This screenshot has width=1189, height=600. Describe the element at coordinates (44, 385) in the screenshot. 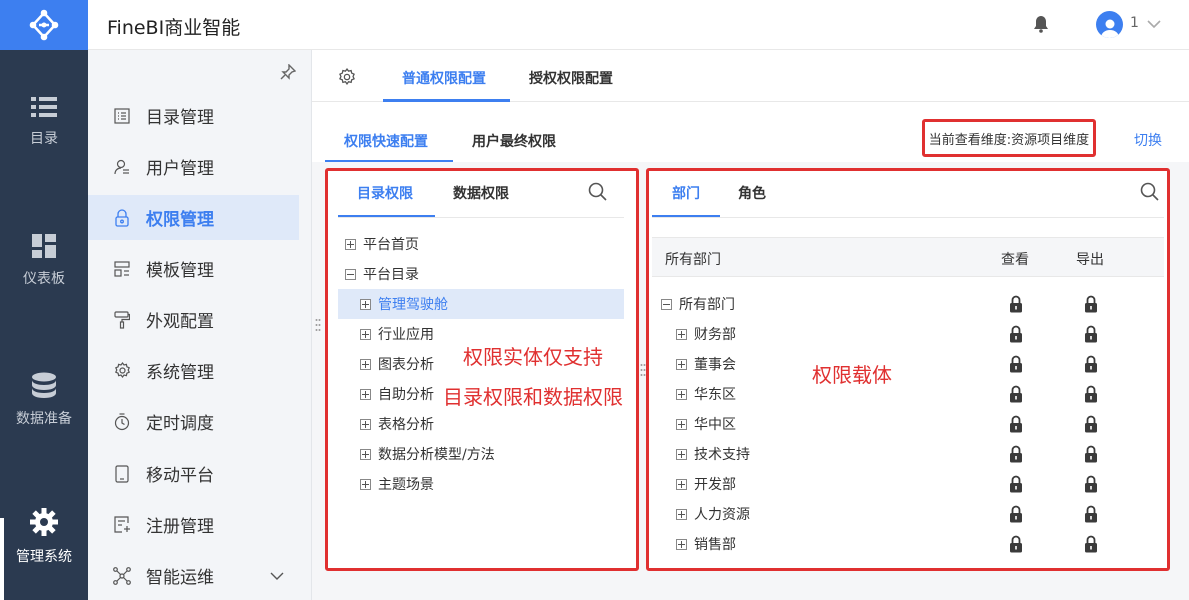

I see `database-icon` at that location.